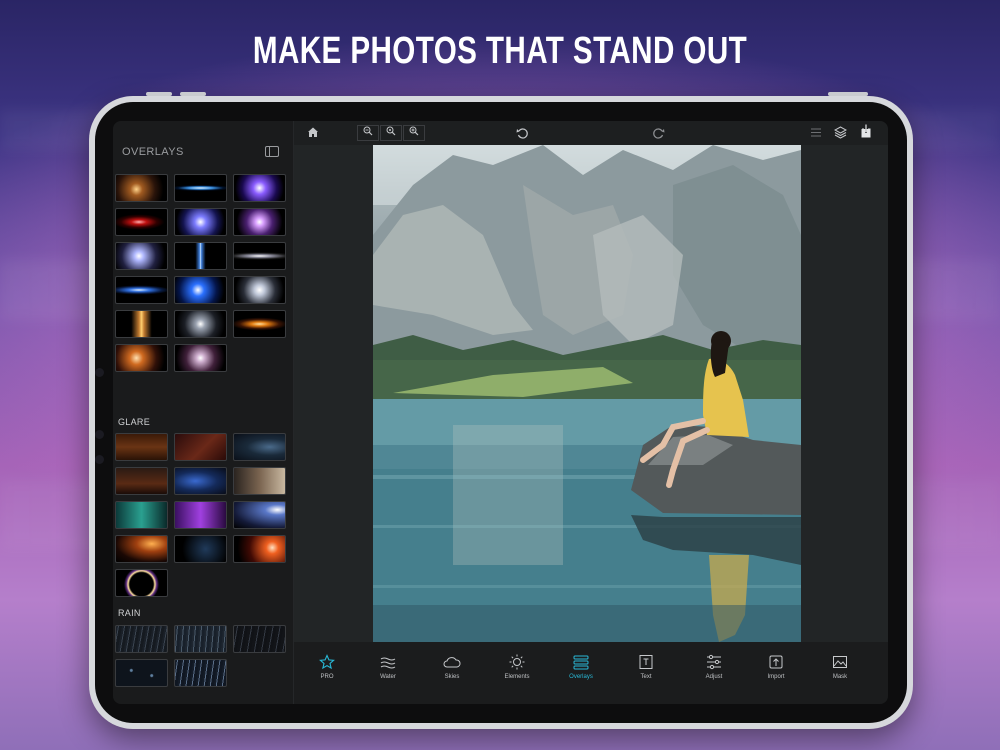 The width and height of the screenshot is (1000, 750). I want to click on zoom-fit-icon, so click(391, 133).